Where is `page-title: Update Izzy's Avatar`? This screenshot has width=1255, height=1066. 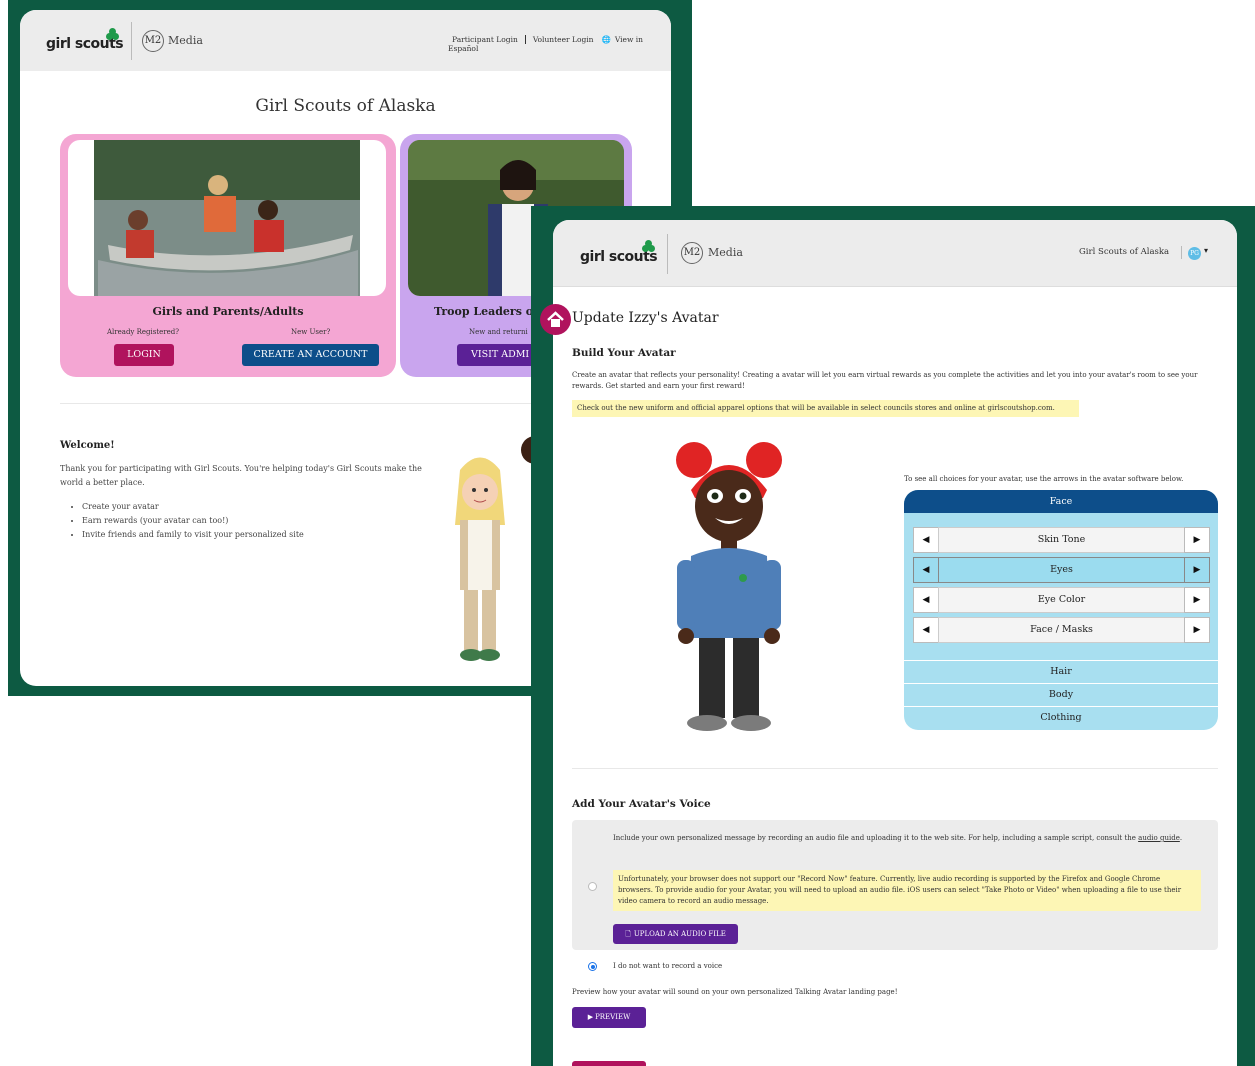 page-title: Update Izzy's Avatar is located at coordinates (645, 318).